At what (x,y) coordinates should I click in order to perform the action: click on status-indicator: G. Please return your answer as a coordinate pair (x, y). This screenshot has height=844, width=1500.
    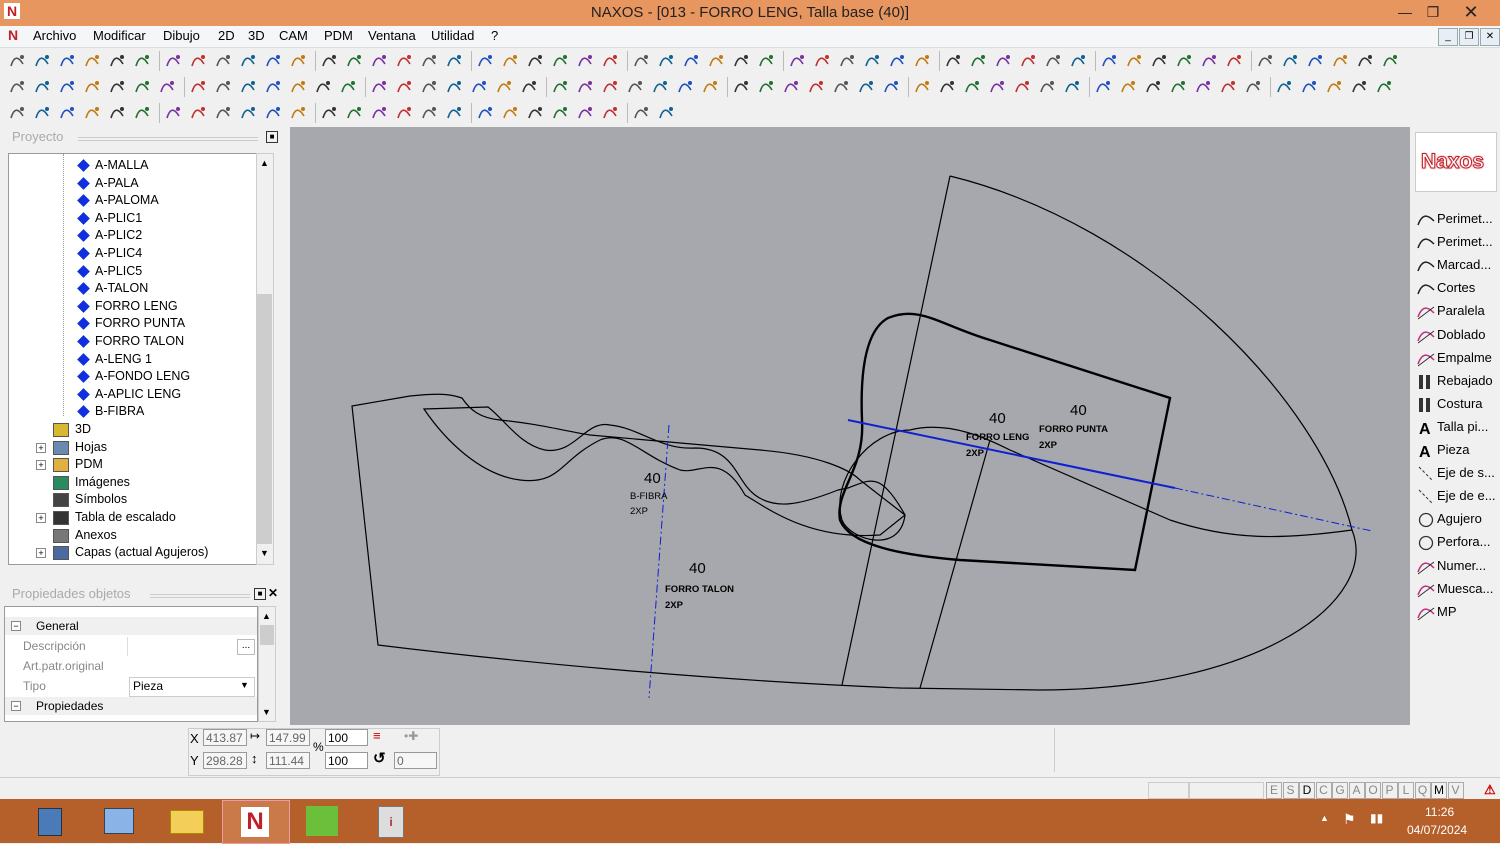
    Looking at the image, I should click on (1340, 790).